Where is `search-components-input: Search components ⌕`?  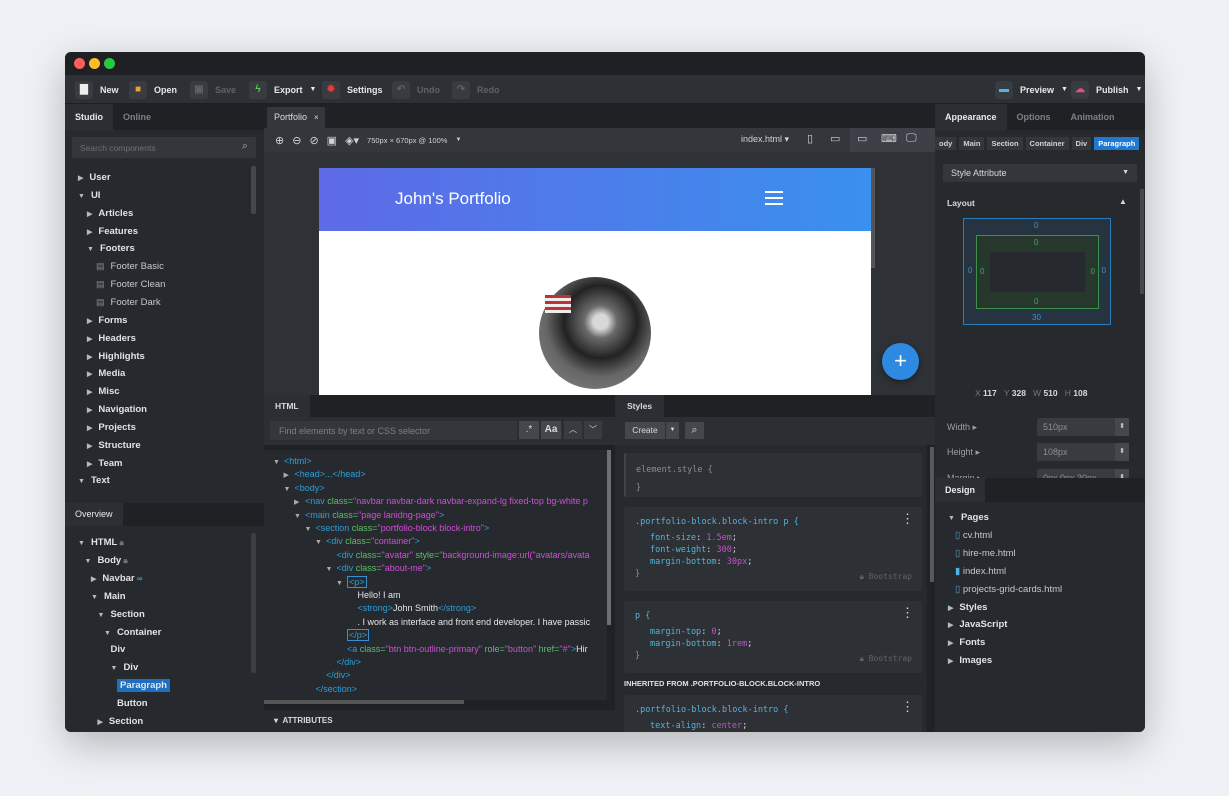 search-components-input: Search components ⌕ is located at coordinates (164, 147).